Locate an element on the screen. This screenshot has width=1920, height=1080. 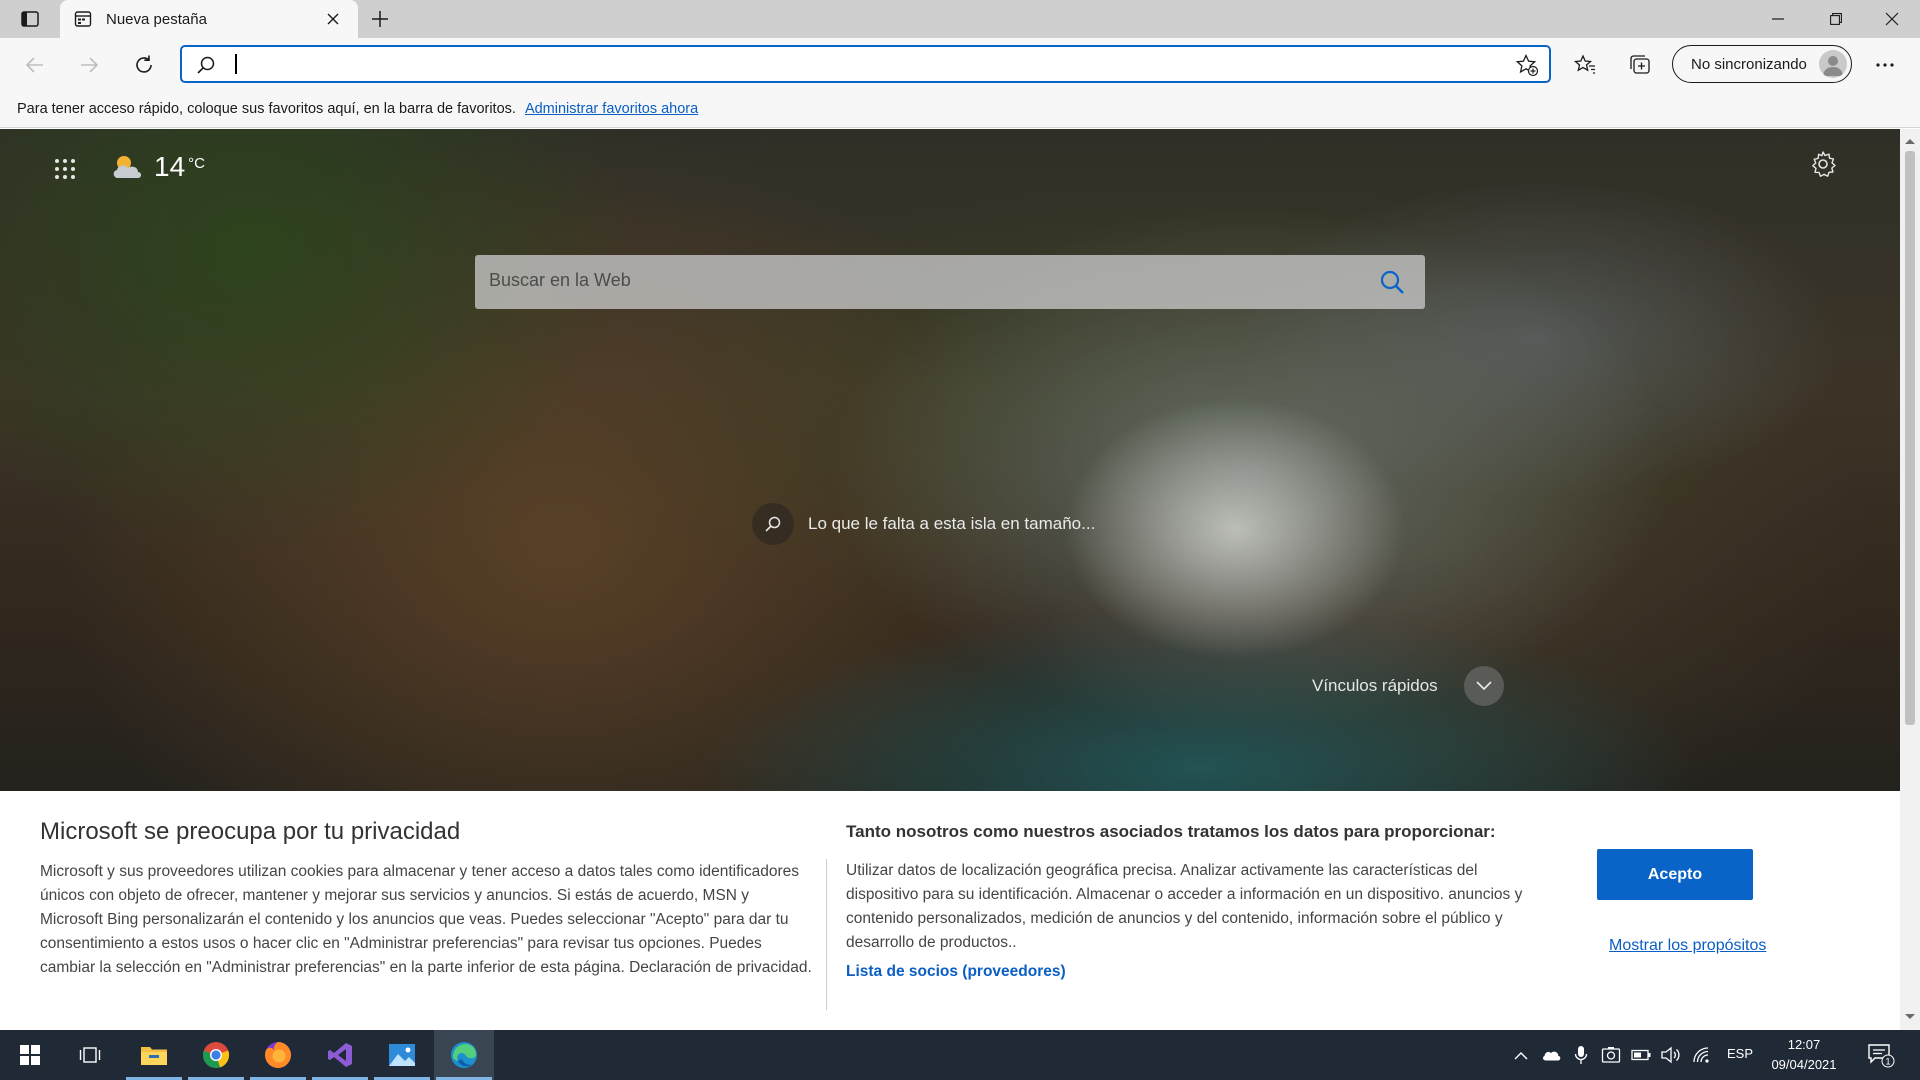
address-input-caret is located at coordinates (236, 64).